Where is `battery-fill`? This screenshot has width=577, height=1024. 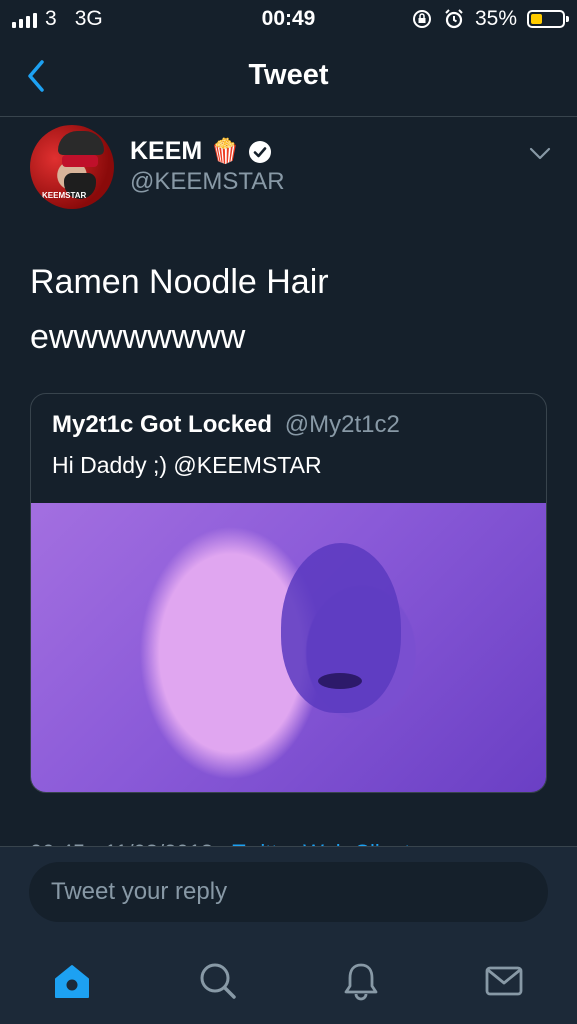 battery-fill is located at coordinates (536, 19).